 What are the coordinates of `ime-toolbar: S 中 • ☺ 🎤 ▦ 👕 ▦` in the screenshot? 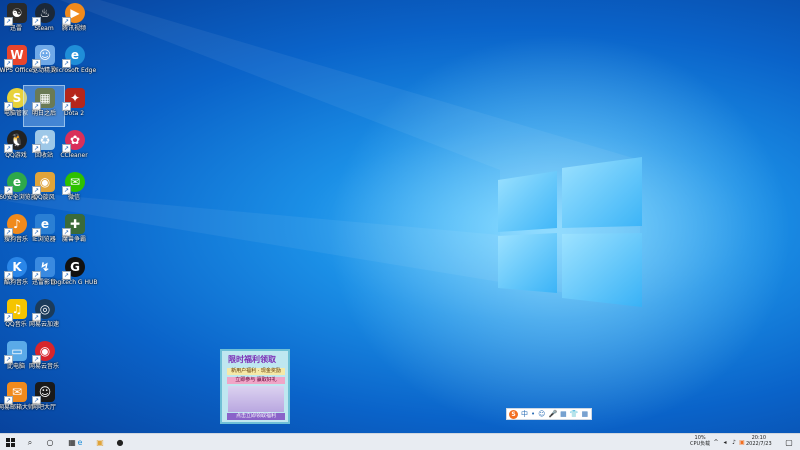 It's located at (549, 414).